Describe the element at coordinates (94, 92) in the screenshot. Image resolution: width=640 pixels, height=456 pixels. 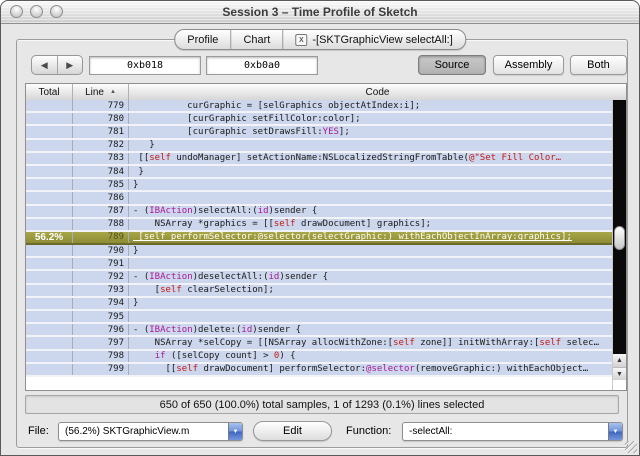
I see `line-header-label: Line` at that location.